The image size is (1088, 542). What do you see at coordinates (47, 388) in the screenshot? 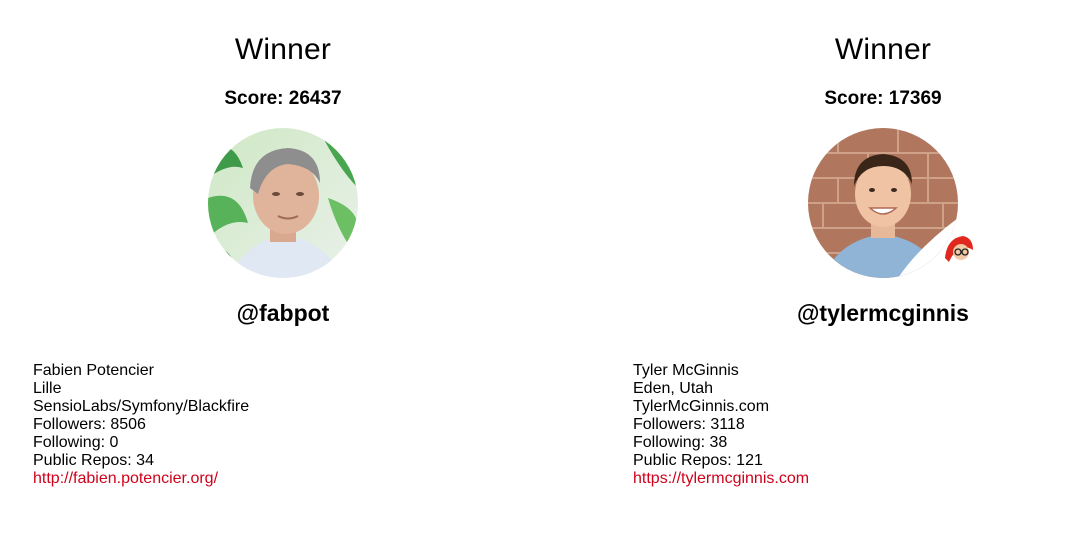
I see `profile-location: Lille` at bounding box center [47, 388].